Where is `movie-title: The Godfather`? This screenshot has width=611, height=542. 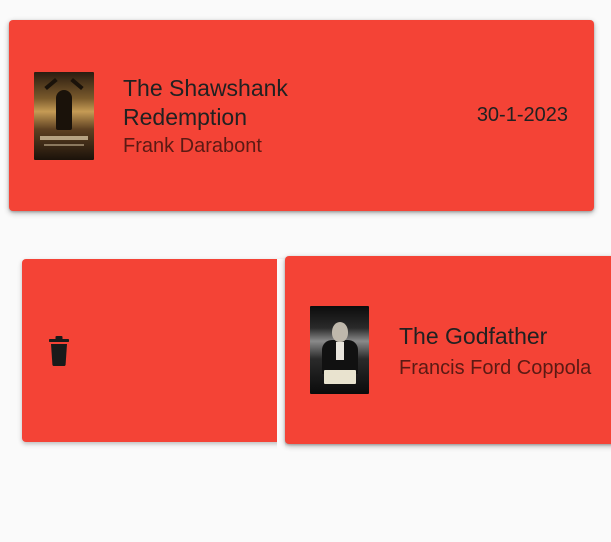
movie-title: The Godfather is located at coordinates (473, 336).